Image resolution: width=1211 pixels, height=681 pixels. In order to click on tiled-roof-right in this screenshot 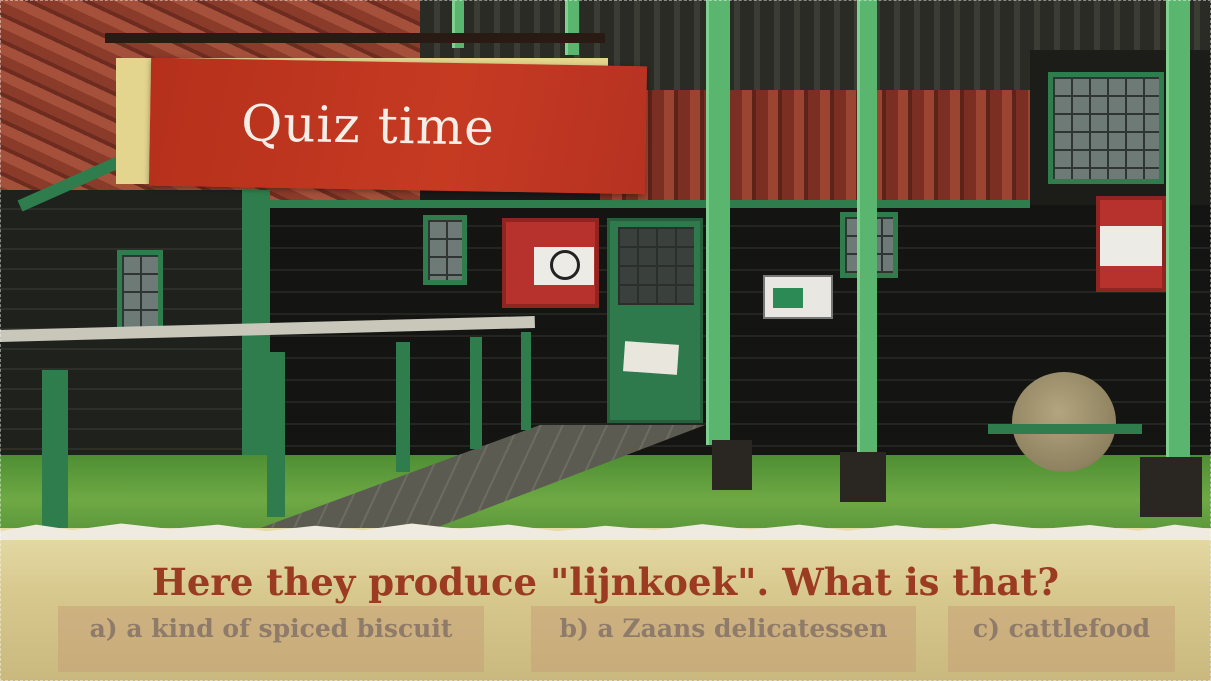, I will do `click(815, 145)`.